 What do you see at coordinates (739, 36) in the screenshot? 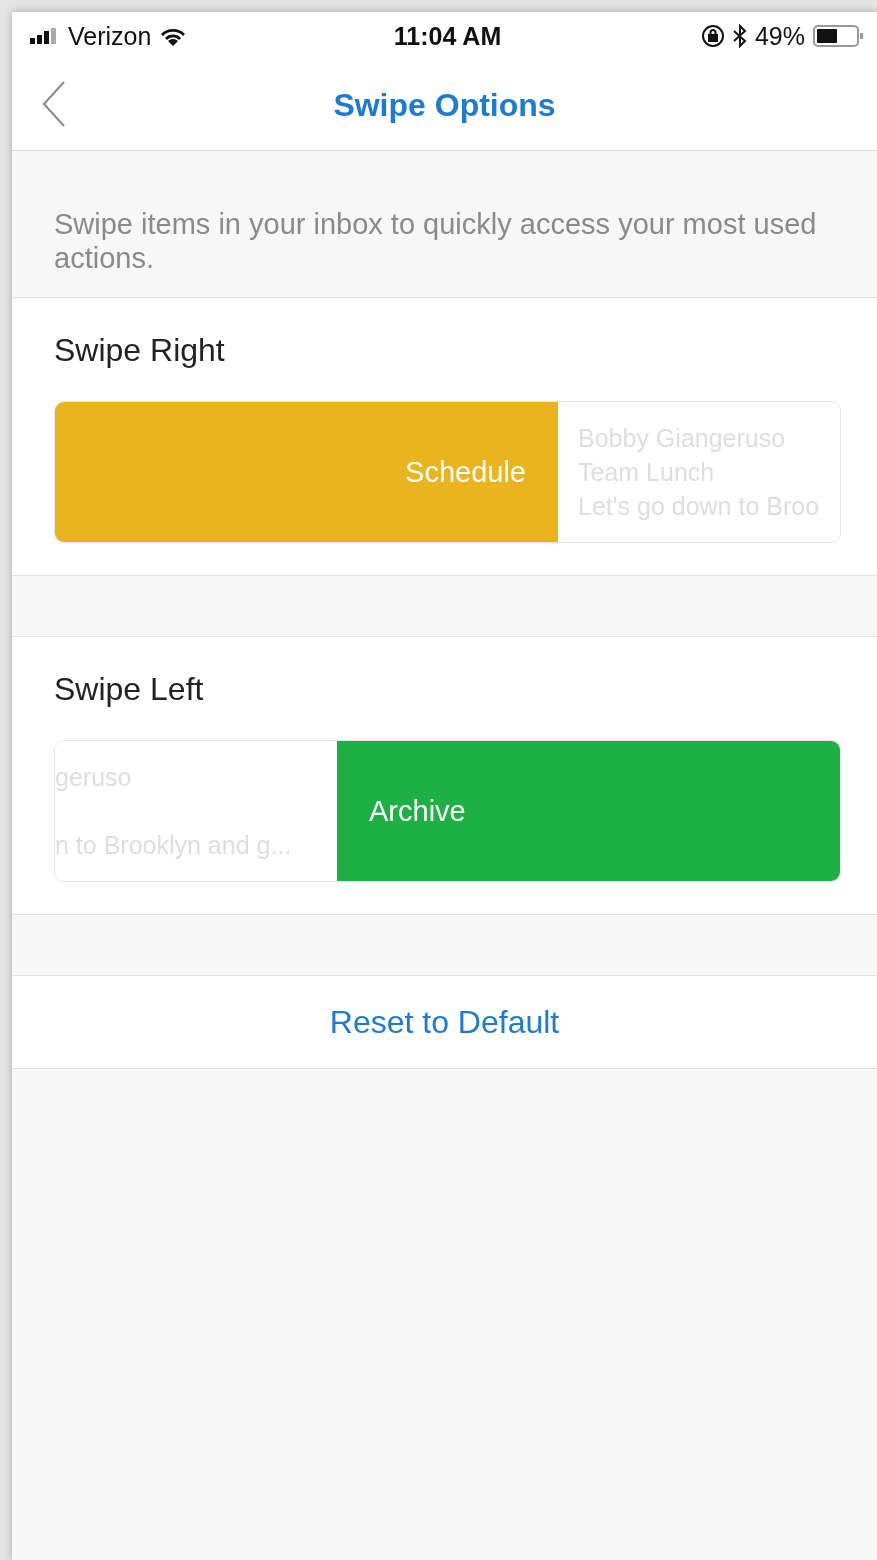
I see `bluetooth-icon` at bounding box center [739, 36].